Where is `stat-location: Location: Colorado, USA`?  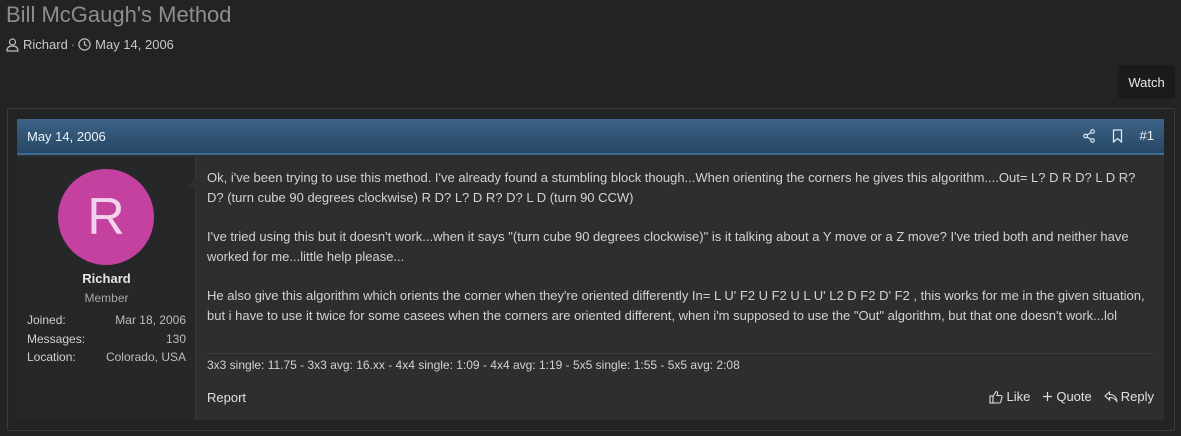
stat-location: Location: Colorado, USA is located at coordinates (106, 359).